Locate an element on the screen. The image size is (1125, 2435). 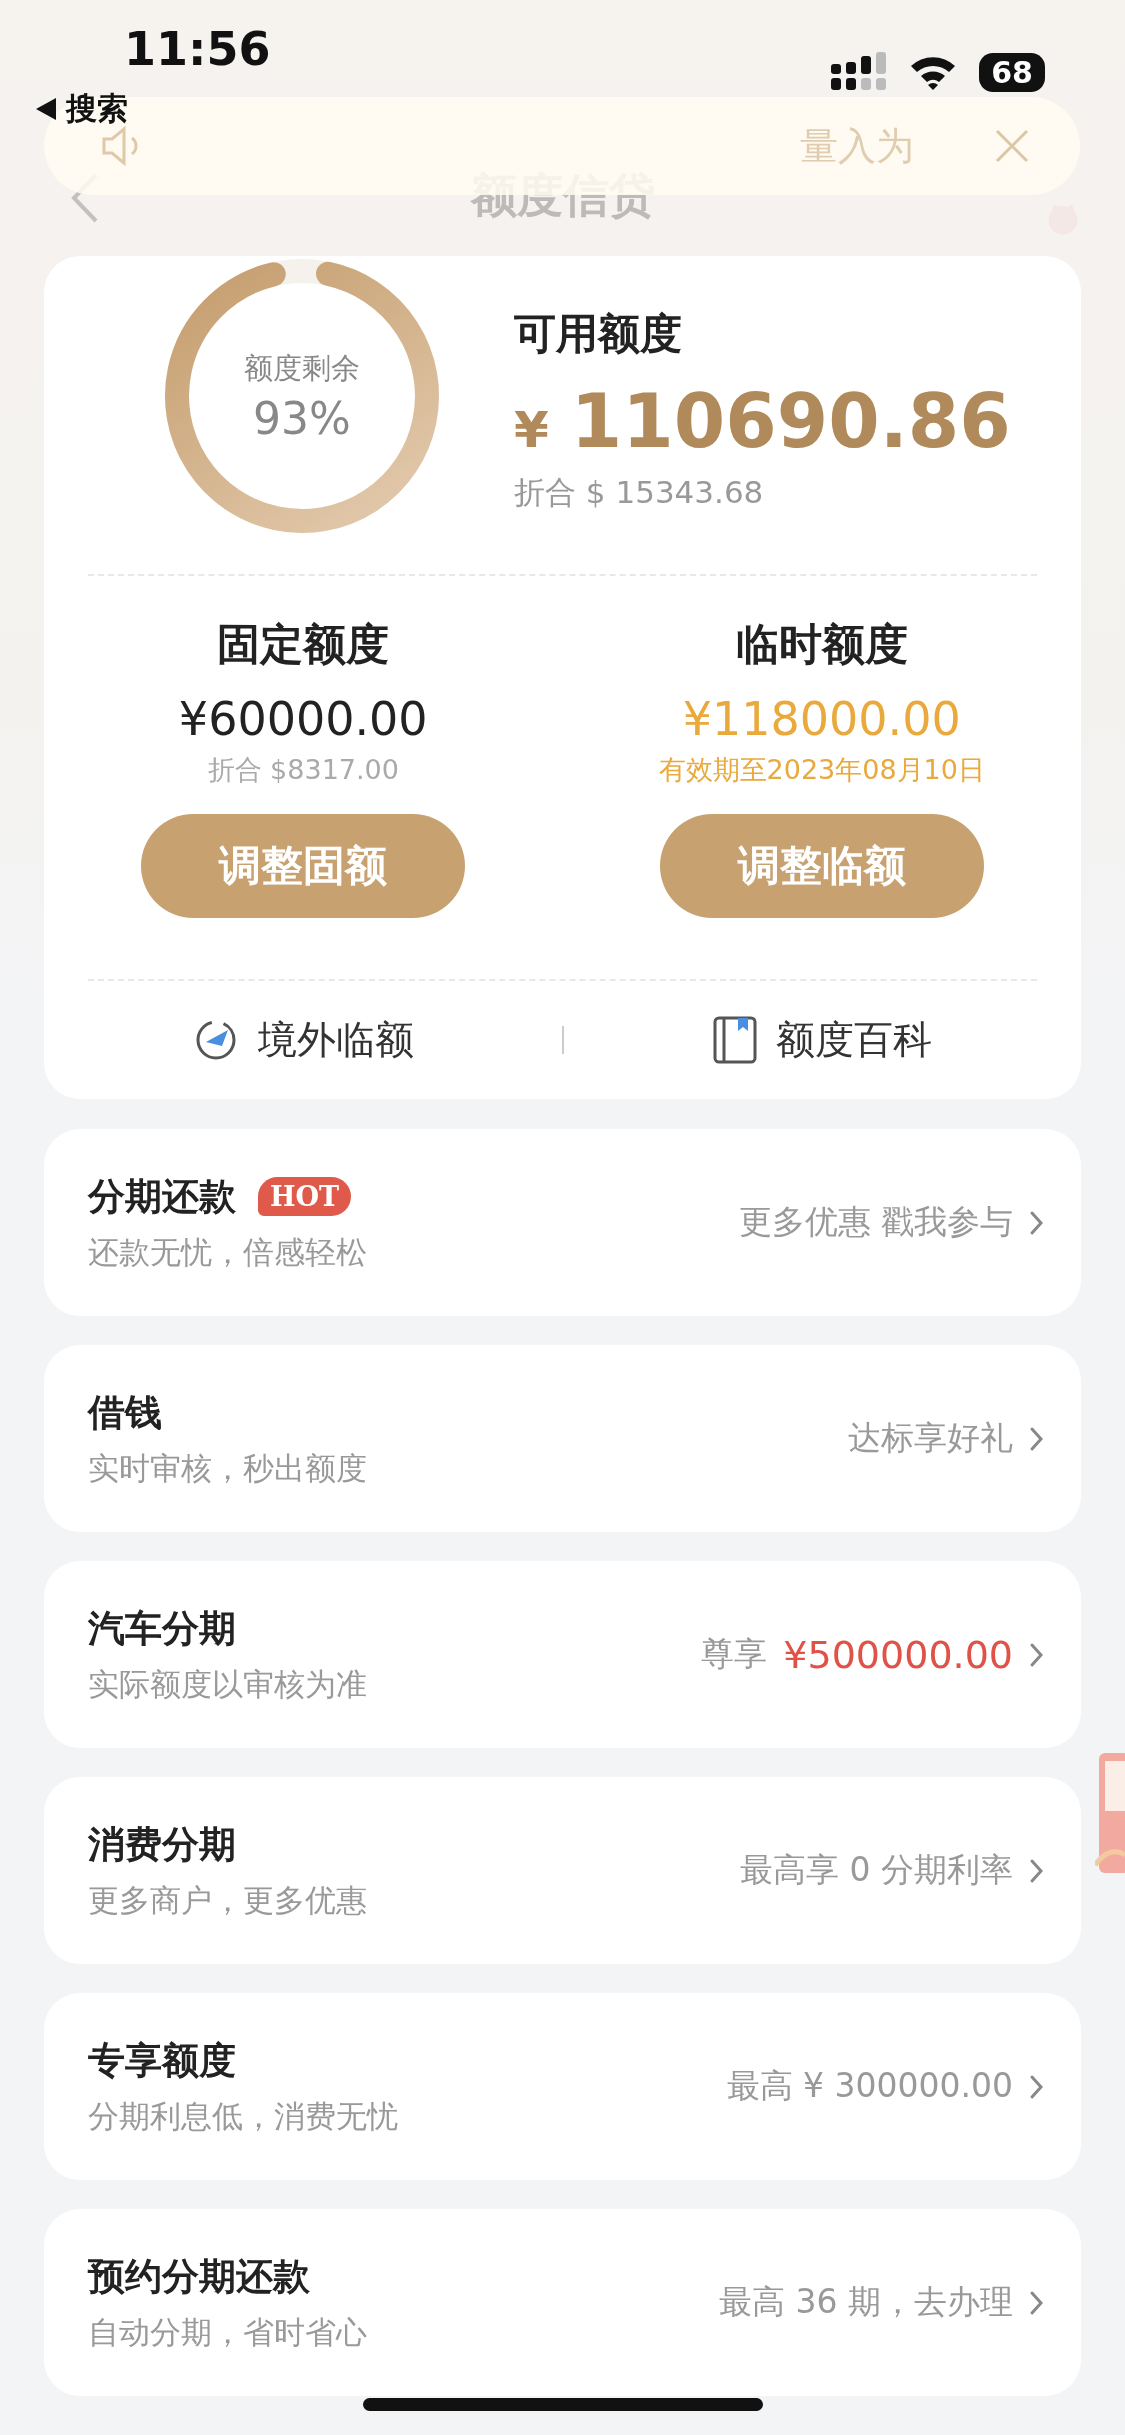
signal-icon is located at coordinates (859, 72).